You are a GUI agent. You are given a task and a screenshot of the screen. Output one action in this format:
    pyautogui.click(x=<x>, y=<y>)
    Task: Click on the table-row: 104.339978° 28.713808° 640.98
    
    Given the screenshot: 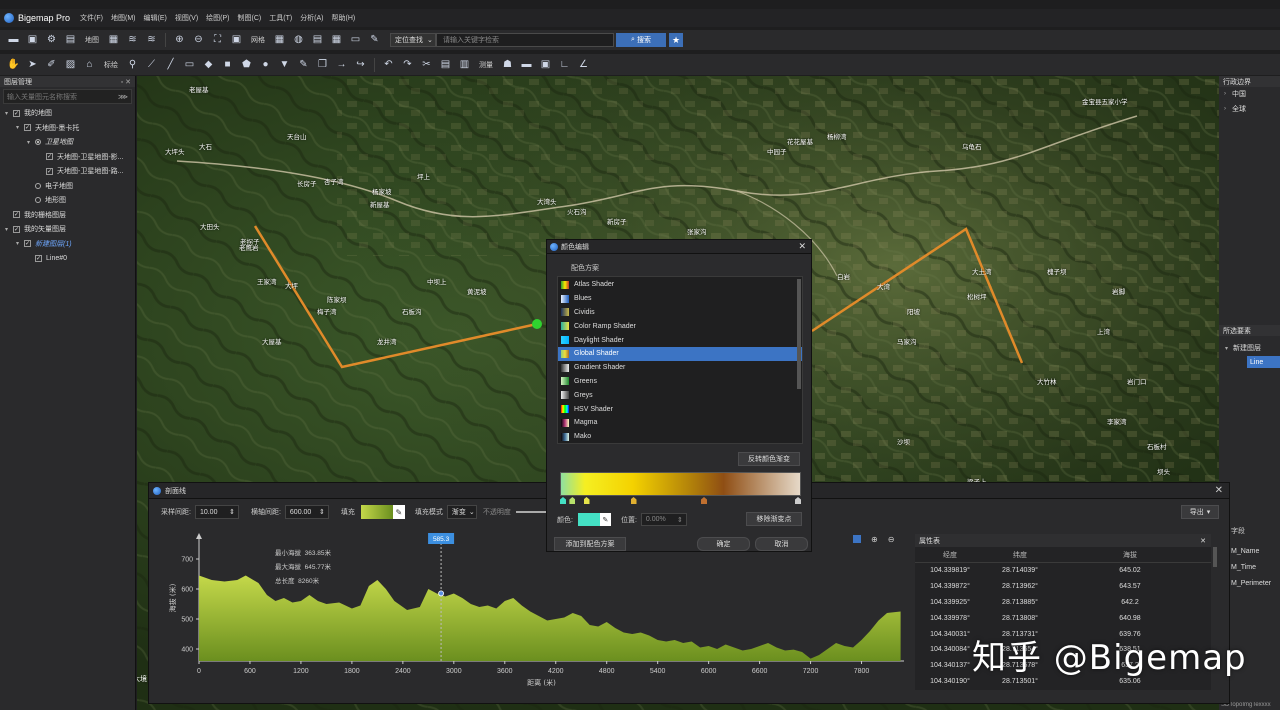 What is the action you would take?
    pyautogui.click(x=1063, y=618)
    